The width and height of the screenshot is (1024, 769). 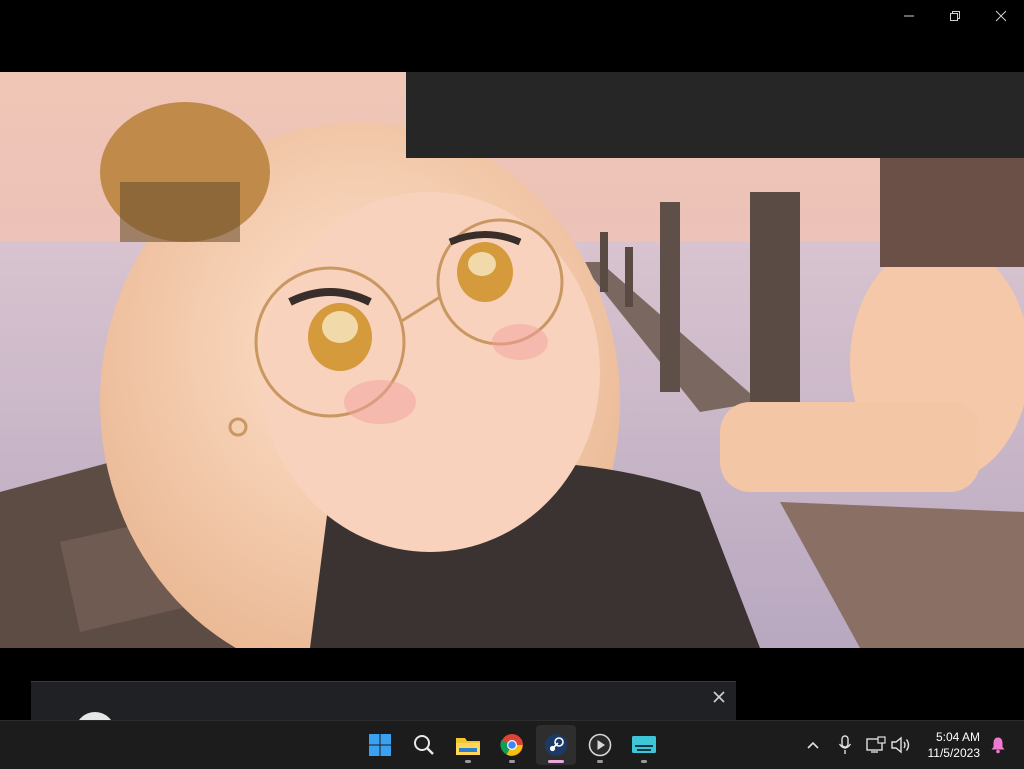 I want to click on steam-icon, so click(x=556, y=745).